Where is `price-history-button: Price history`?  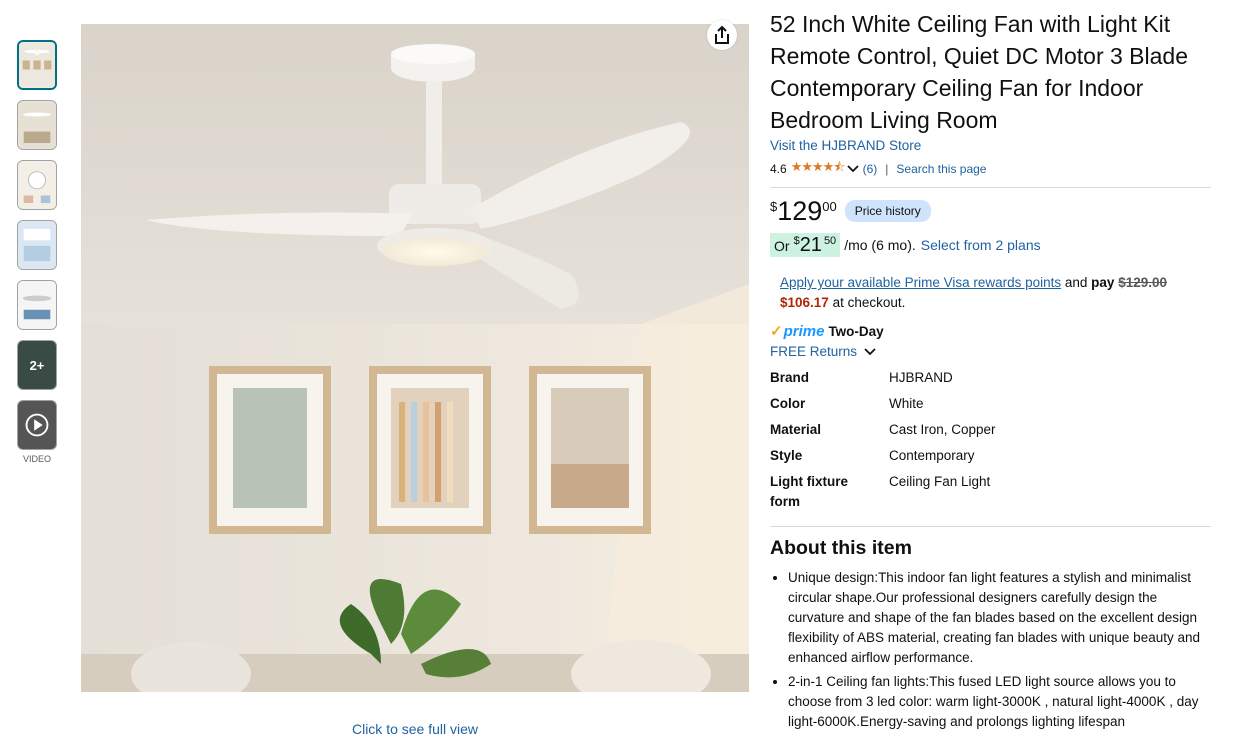 price-history-button: Price history is located at coordinates (887, 211).